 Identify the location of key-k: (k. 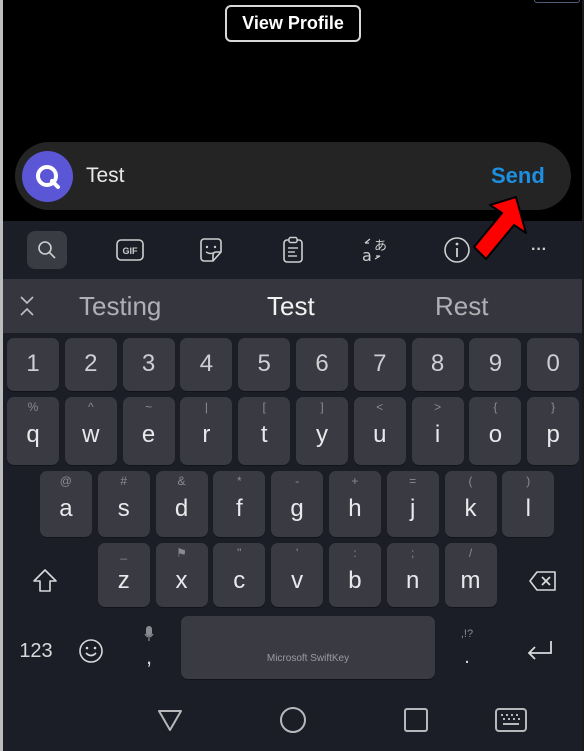
(470, 504).